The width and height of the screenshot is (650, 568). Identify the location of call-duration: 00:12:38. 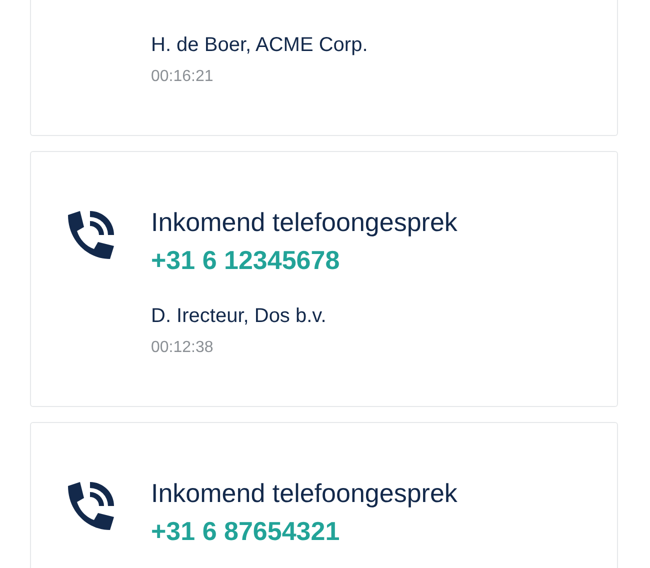
(182, 348).